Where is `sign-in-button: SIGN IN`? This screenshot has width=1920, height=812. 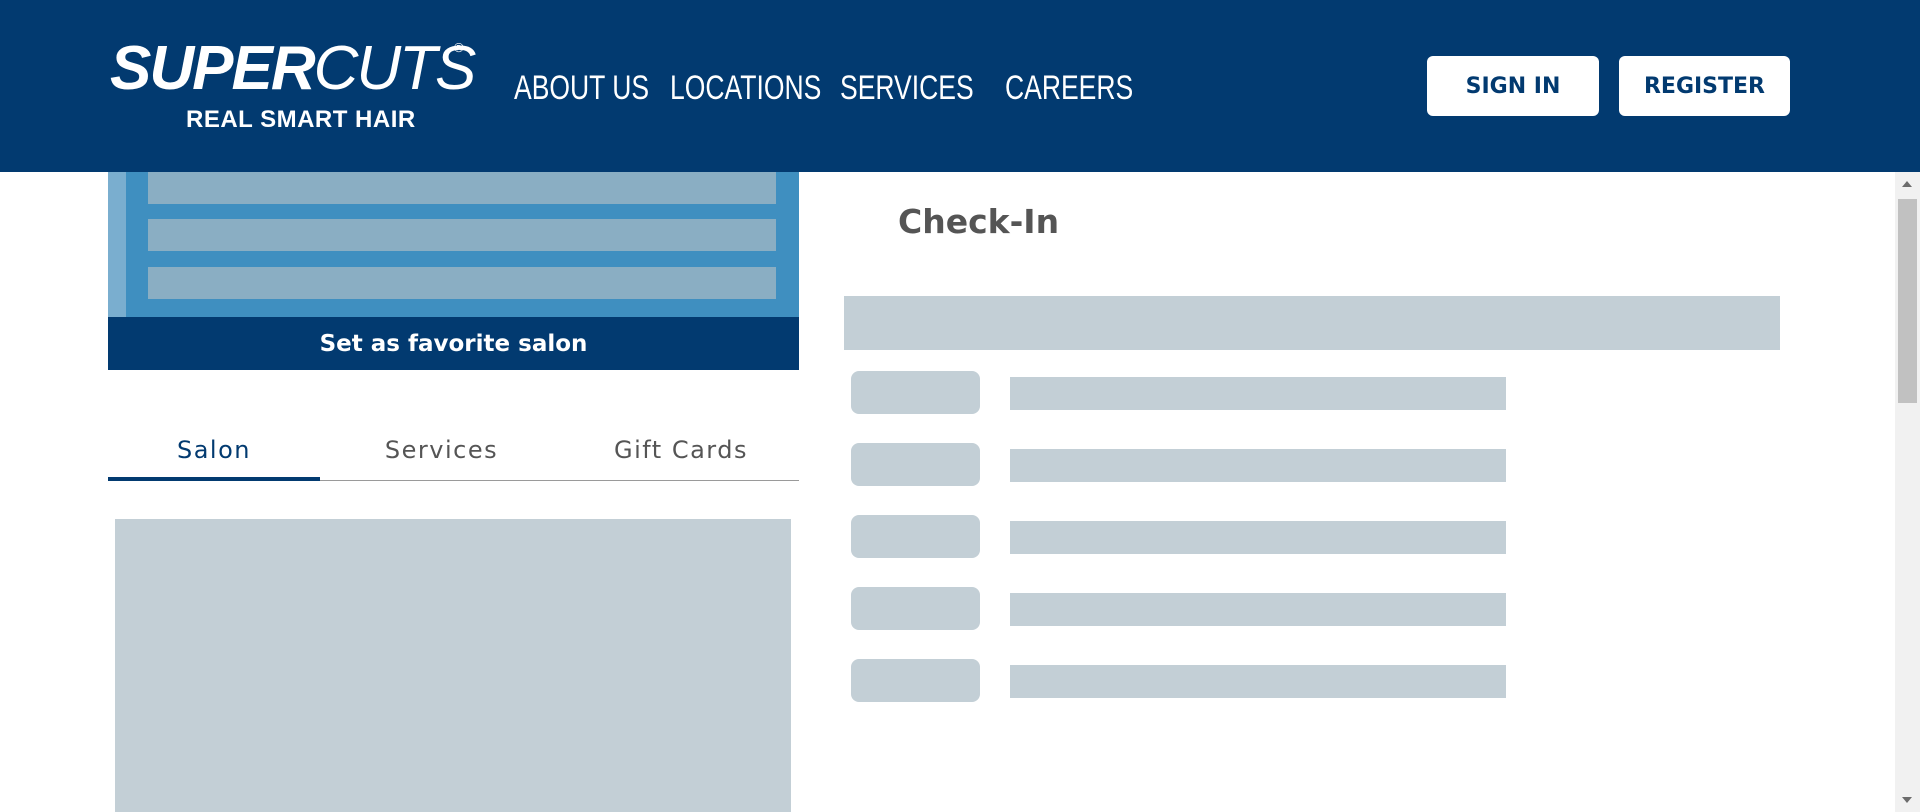 sign-in-button: SIGN IN is located at coordinates (1513, 86).